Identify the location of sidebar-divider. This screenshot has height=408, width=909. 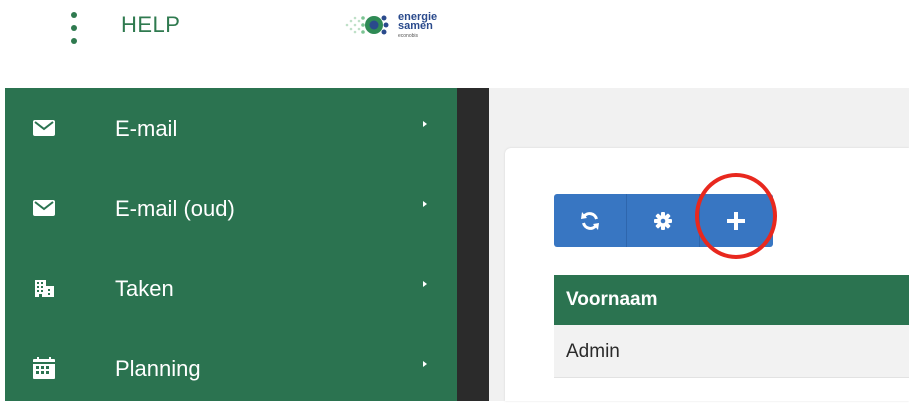
(473, 244).